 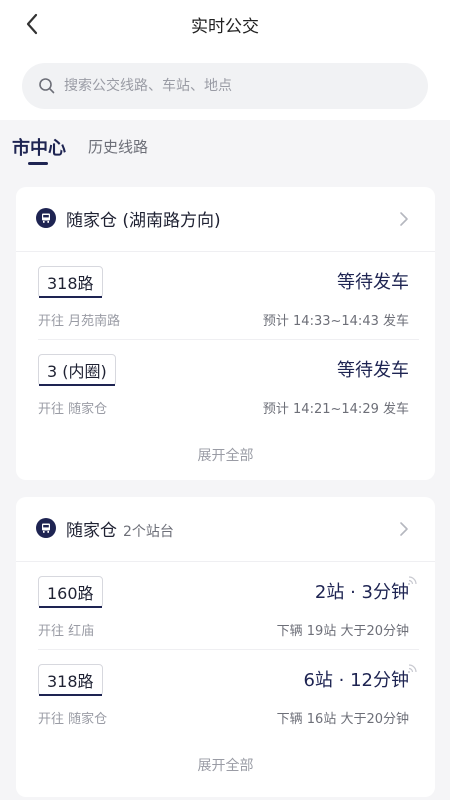 I want to click on tab-bar: 市中心 历史线路, so click(x=225, y=150).